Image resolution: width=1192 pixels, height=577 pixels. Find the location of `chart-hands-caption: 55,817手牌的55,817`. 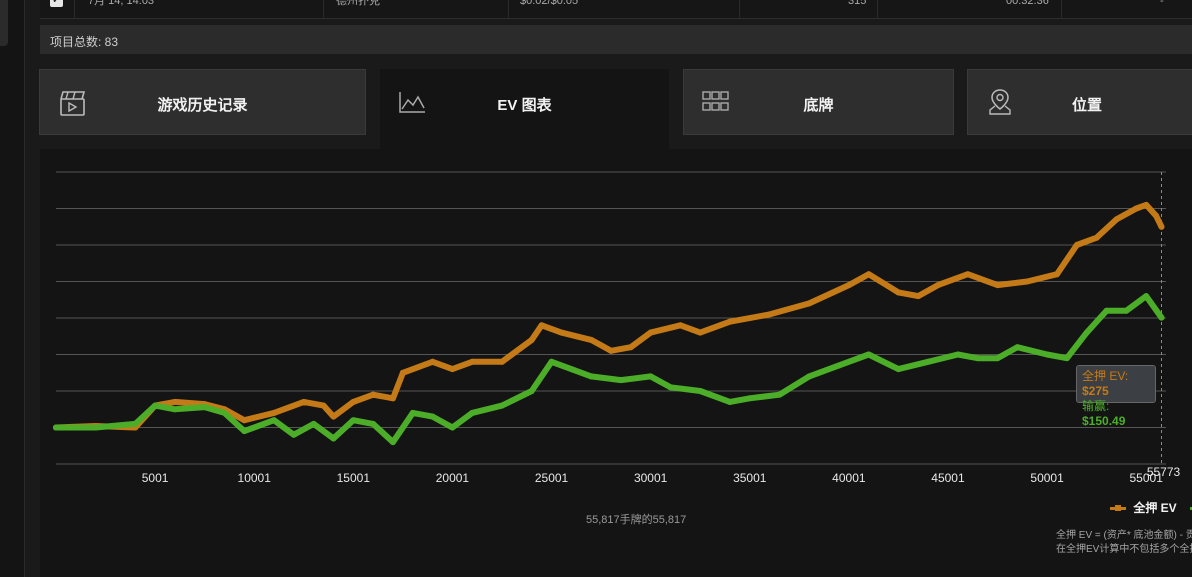

chart-hands-caption: 55,817手牌的55,817 is located at coordinates (636, 520).